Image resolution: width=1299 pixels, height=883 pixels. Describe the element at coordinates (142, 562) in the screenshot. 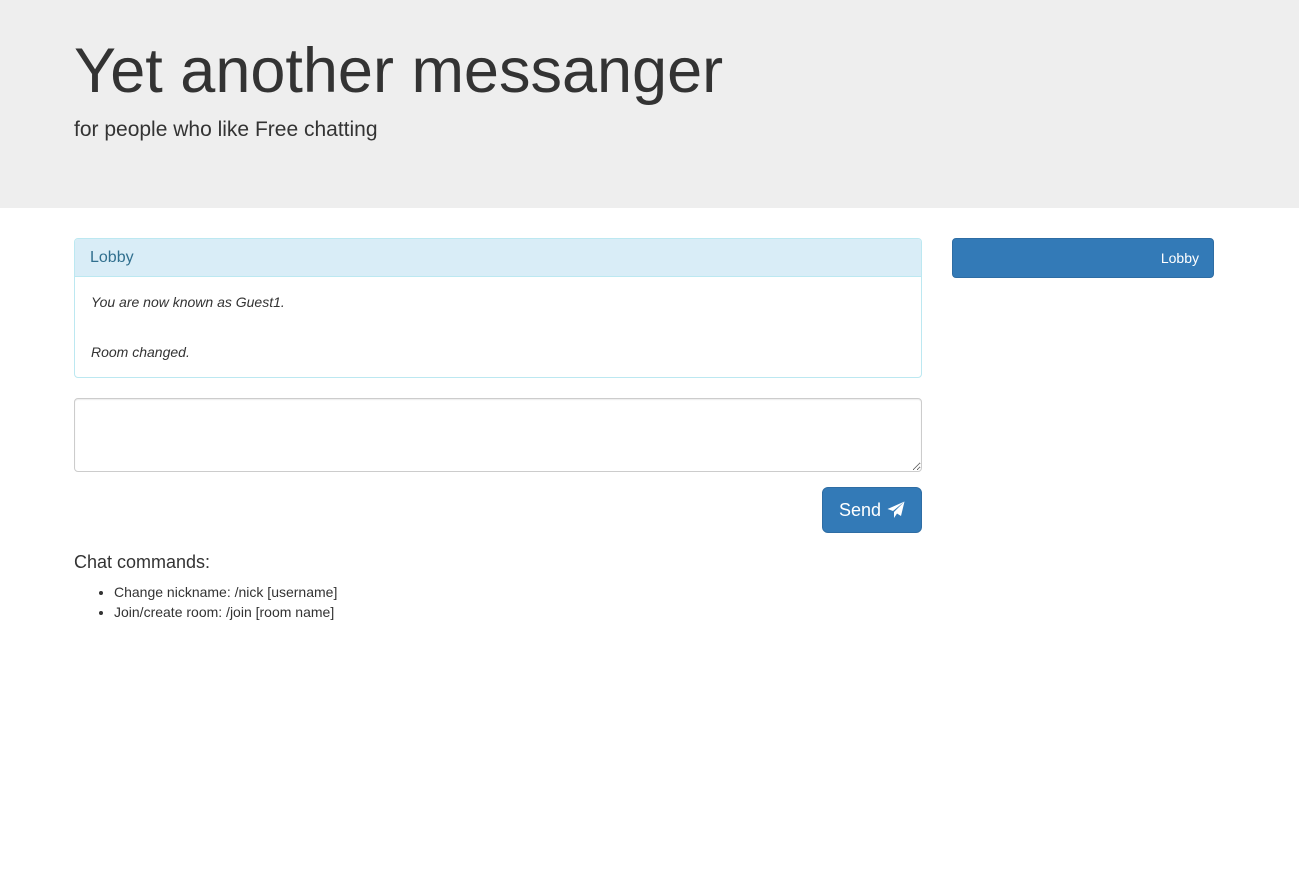

I see `chat-commands-title: Chat commands:` at that location.